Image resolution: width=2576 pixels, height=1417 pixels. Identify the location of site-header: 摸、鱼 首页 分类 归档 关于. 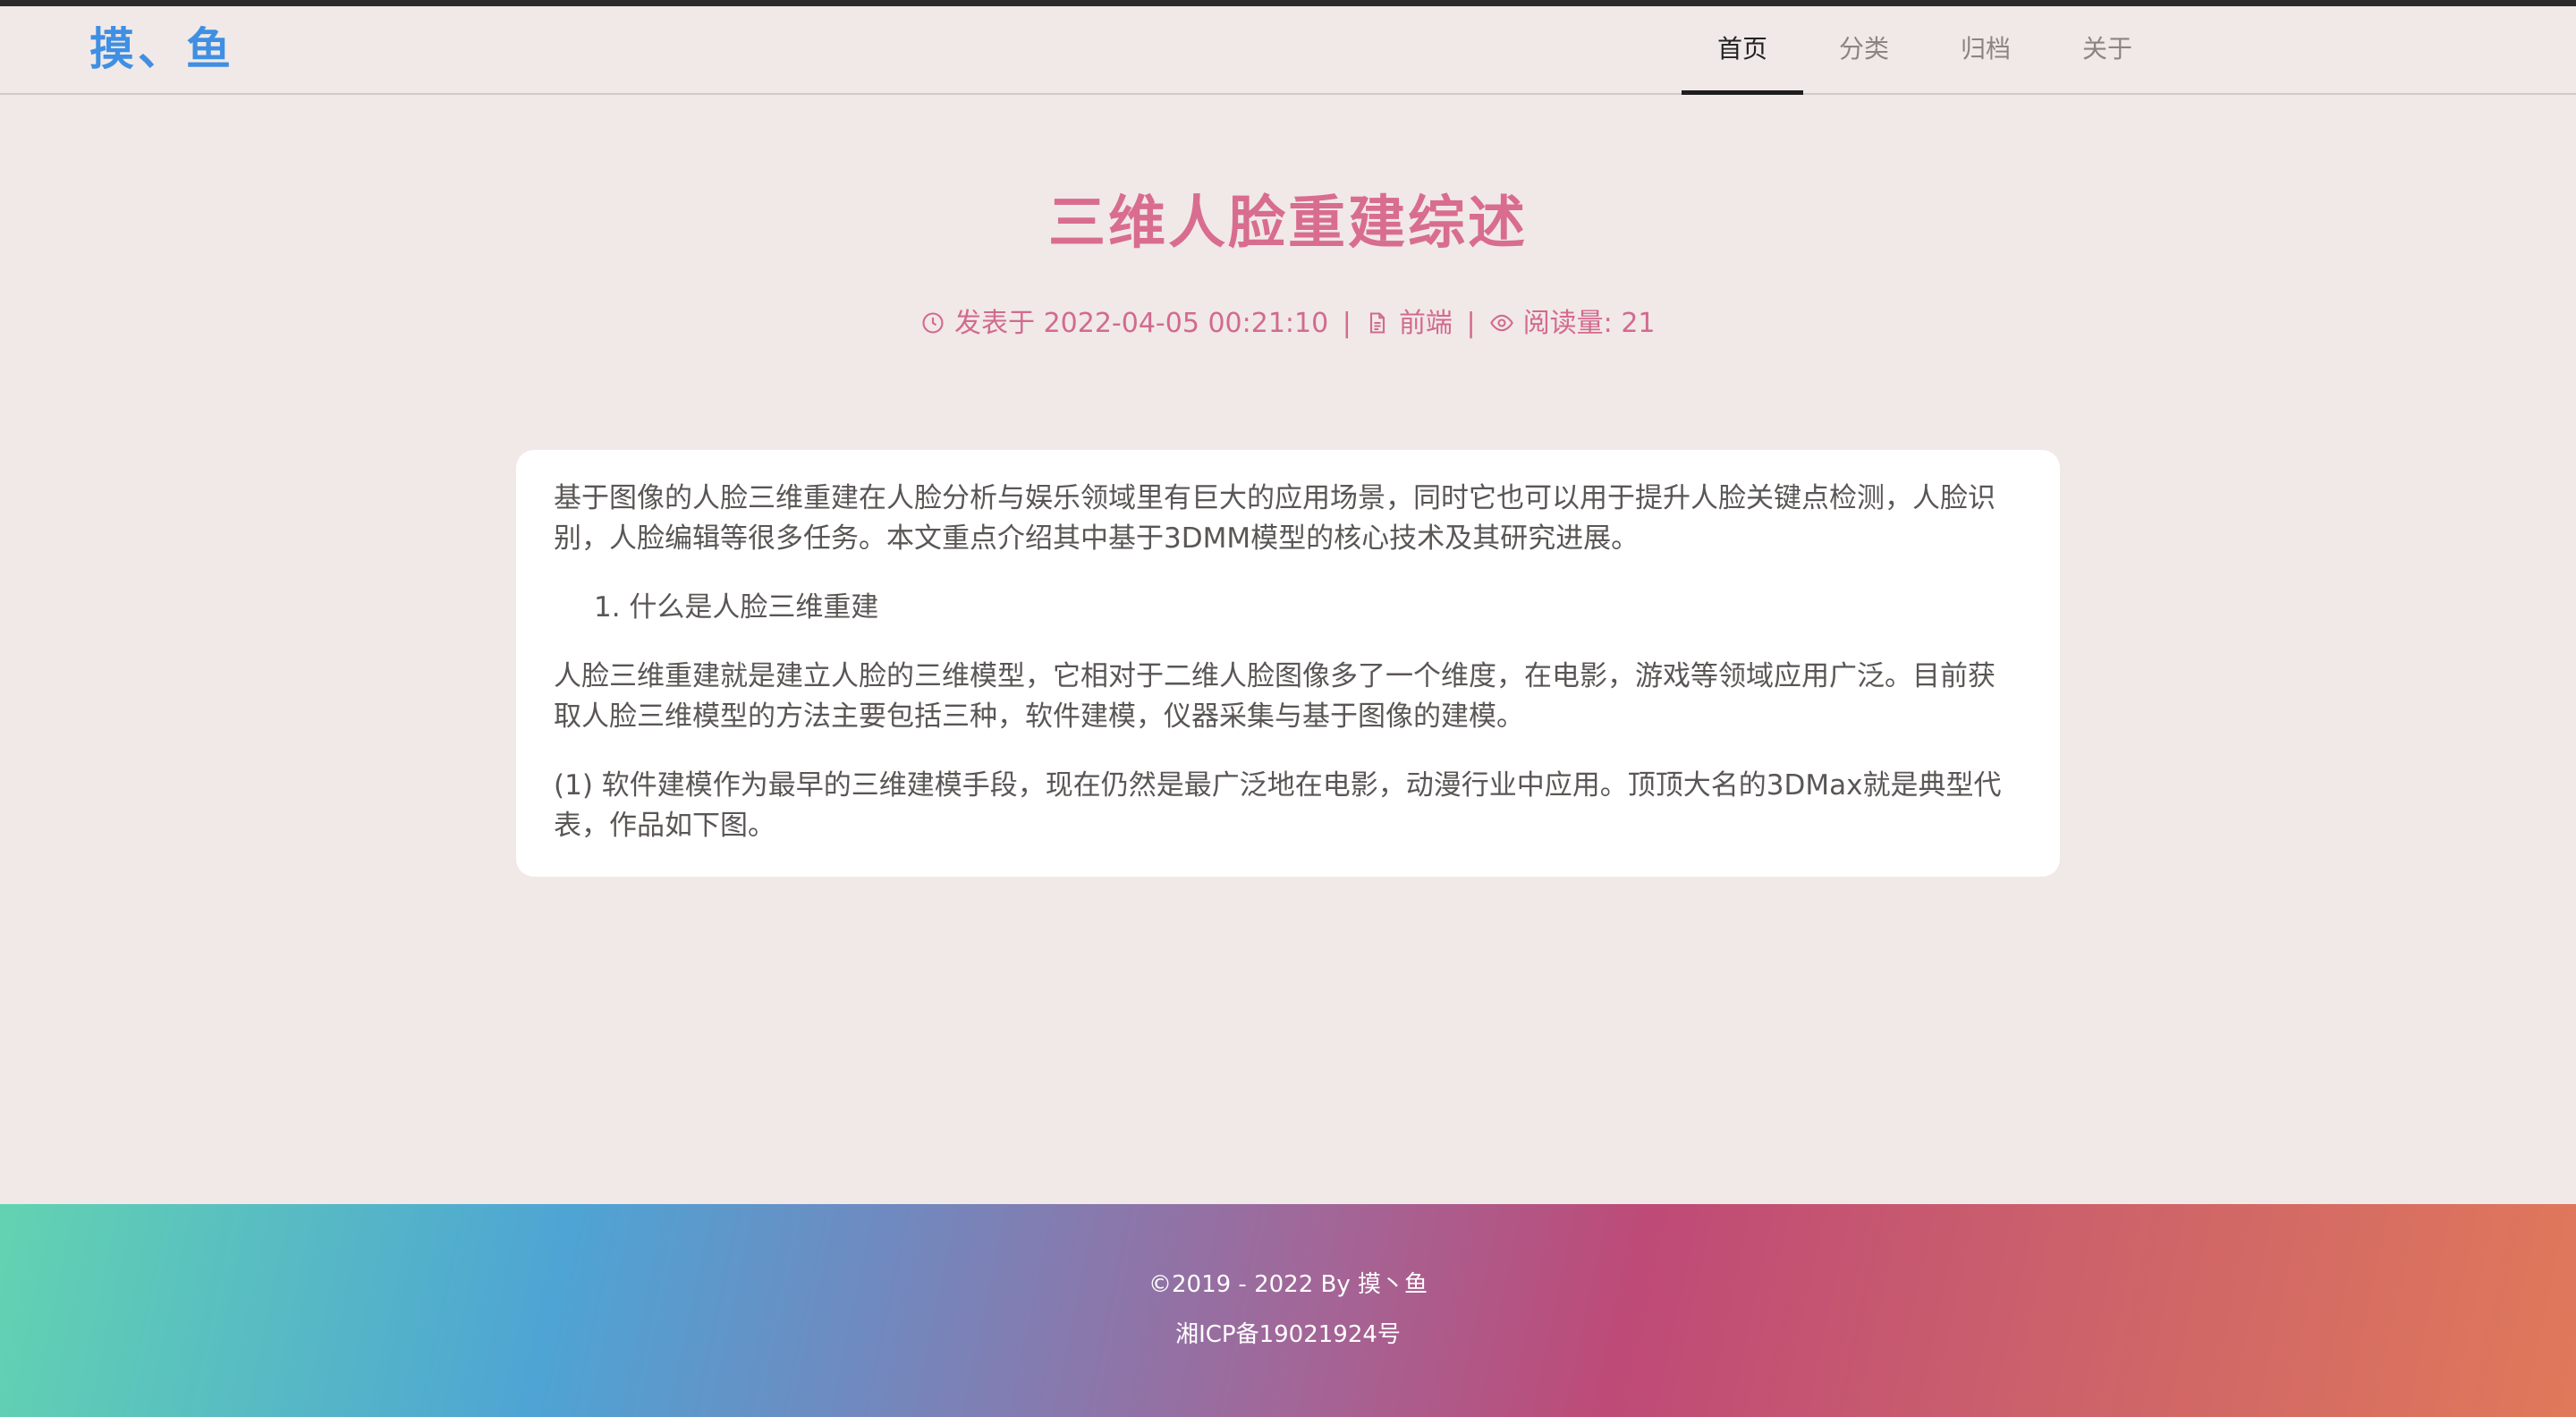
(1288, 50).